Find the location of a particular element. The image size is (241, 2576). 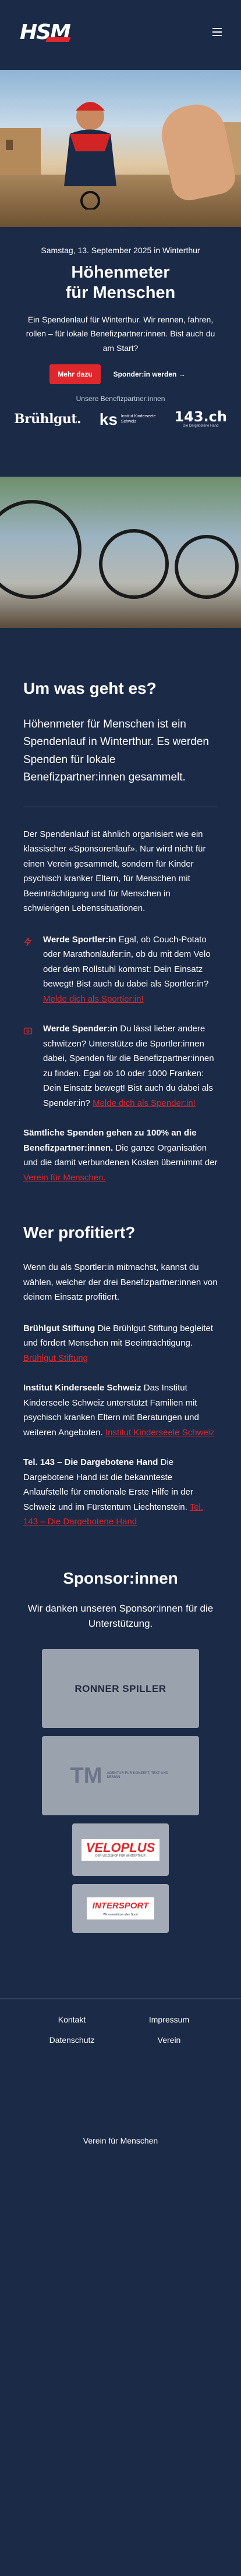

footer-links: Kontakt Impressum Datenschutz Verein is located at coordinates (120, 2023).